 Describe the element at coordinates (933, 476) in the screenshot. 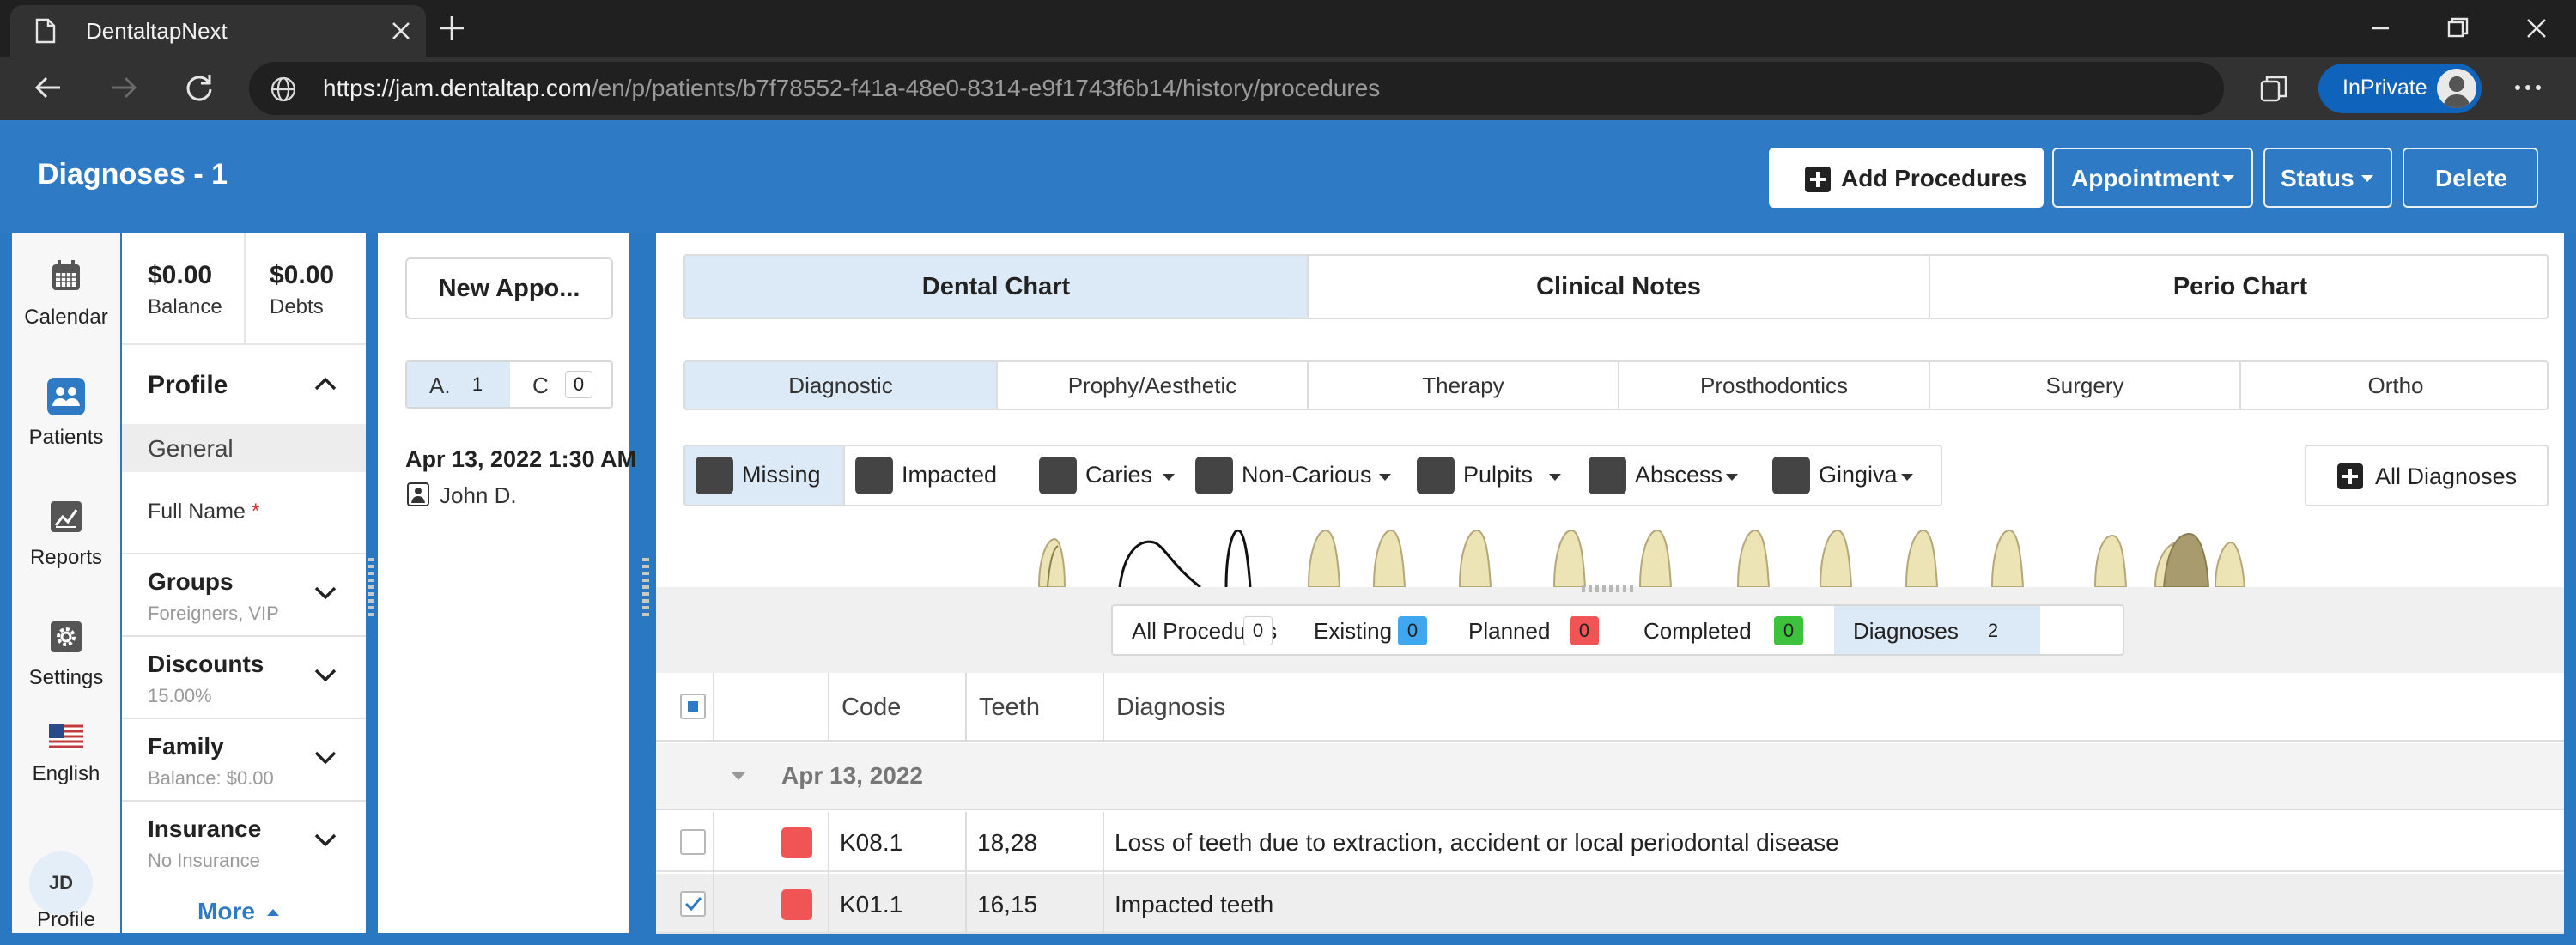

I see `impacted-tool-button: Impacted` at that location.